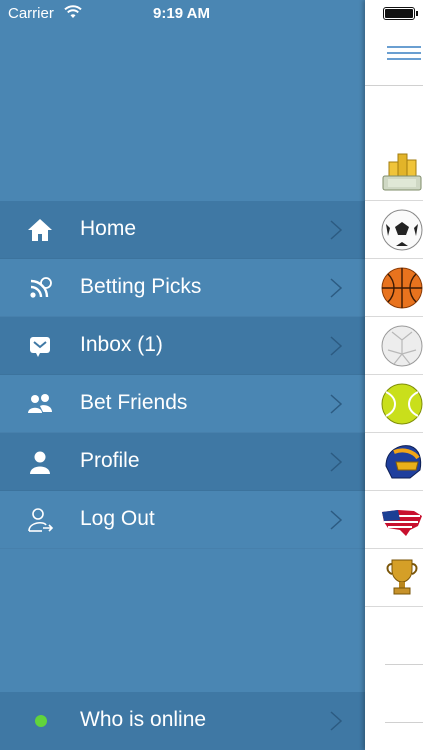  Describe the element at coordinates (402, 404) in the screenshot. I see `tennis-ball-icon` at that location.